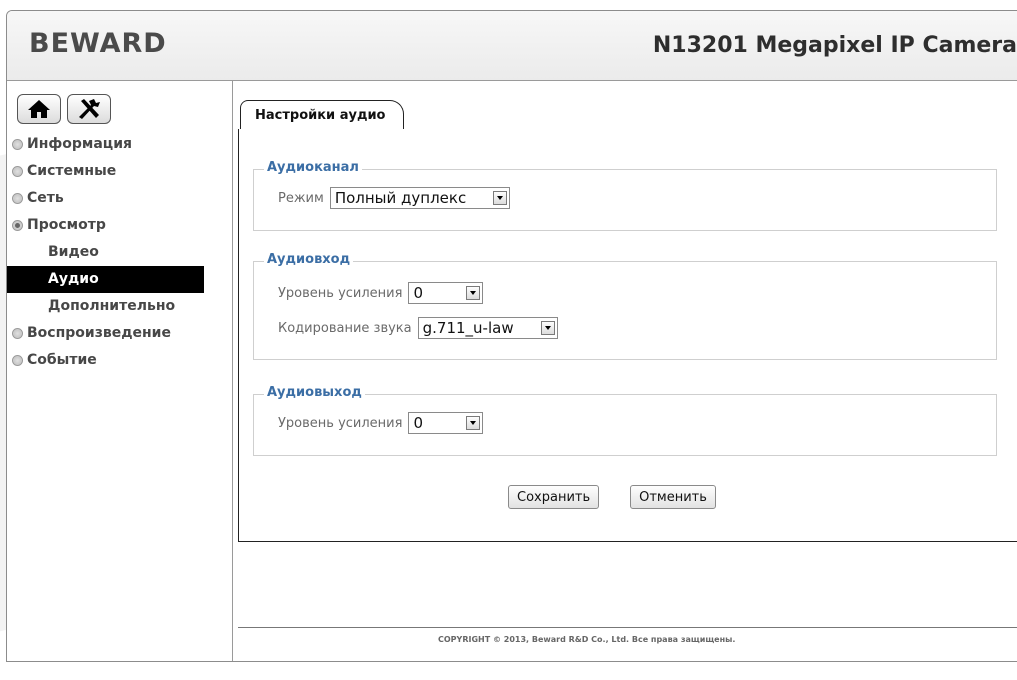 The width and height of the screenshot is (1017, 680). I want to click on sidebar-item-label: Событие, so click(62, 360).